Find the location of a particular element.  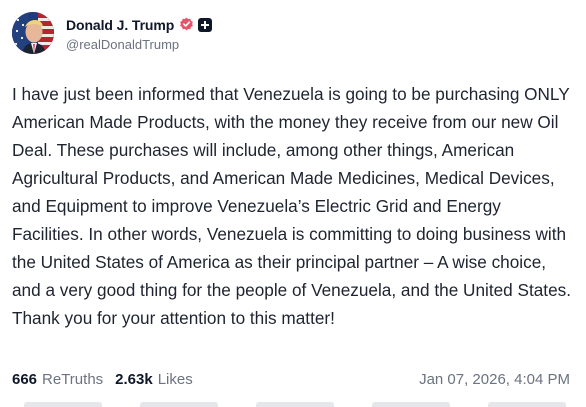

retruths-count: 666 is located at coordinates (25, 379).